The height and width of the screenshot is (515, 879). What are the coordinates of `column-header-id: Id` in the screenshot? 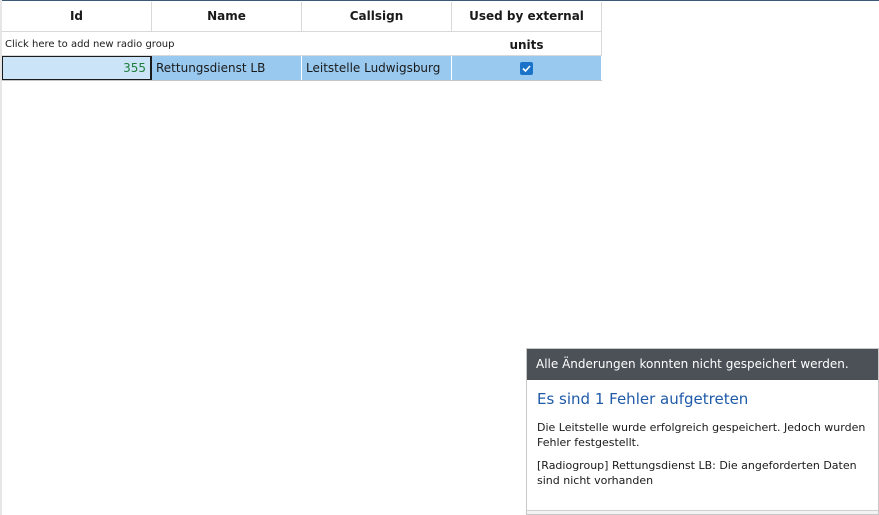 It's located at (77, 16).